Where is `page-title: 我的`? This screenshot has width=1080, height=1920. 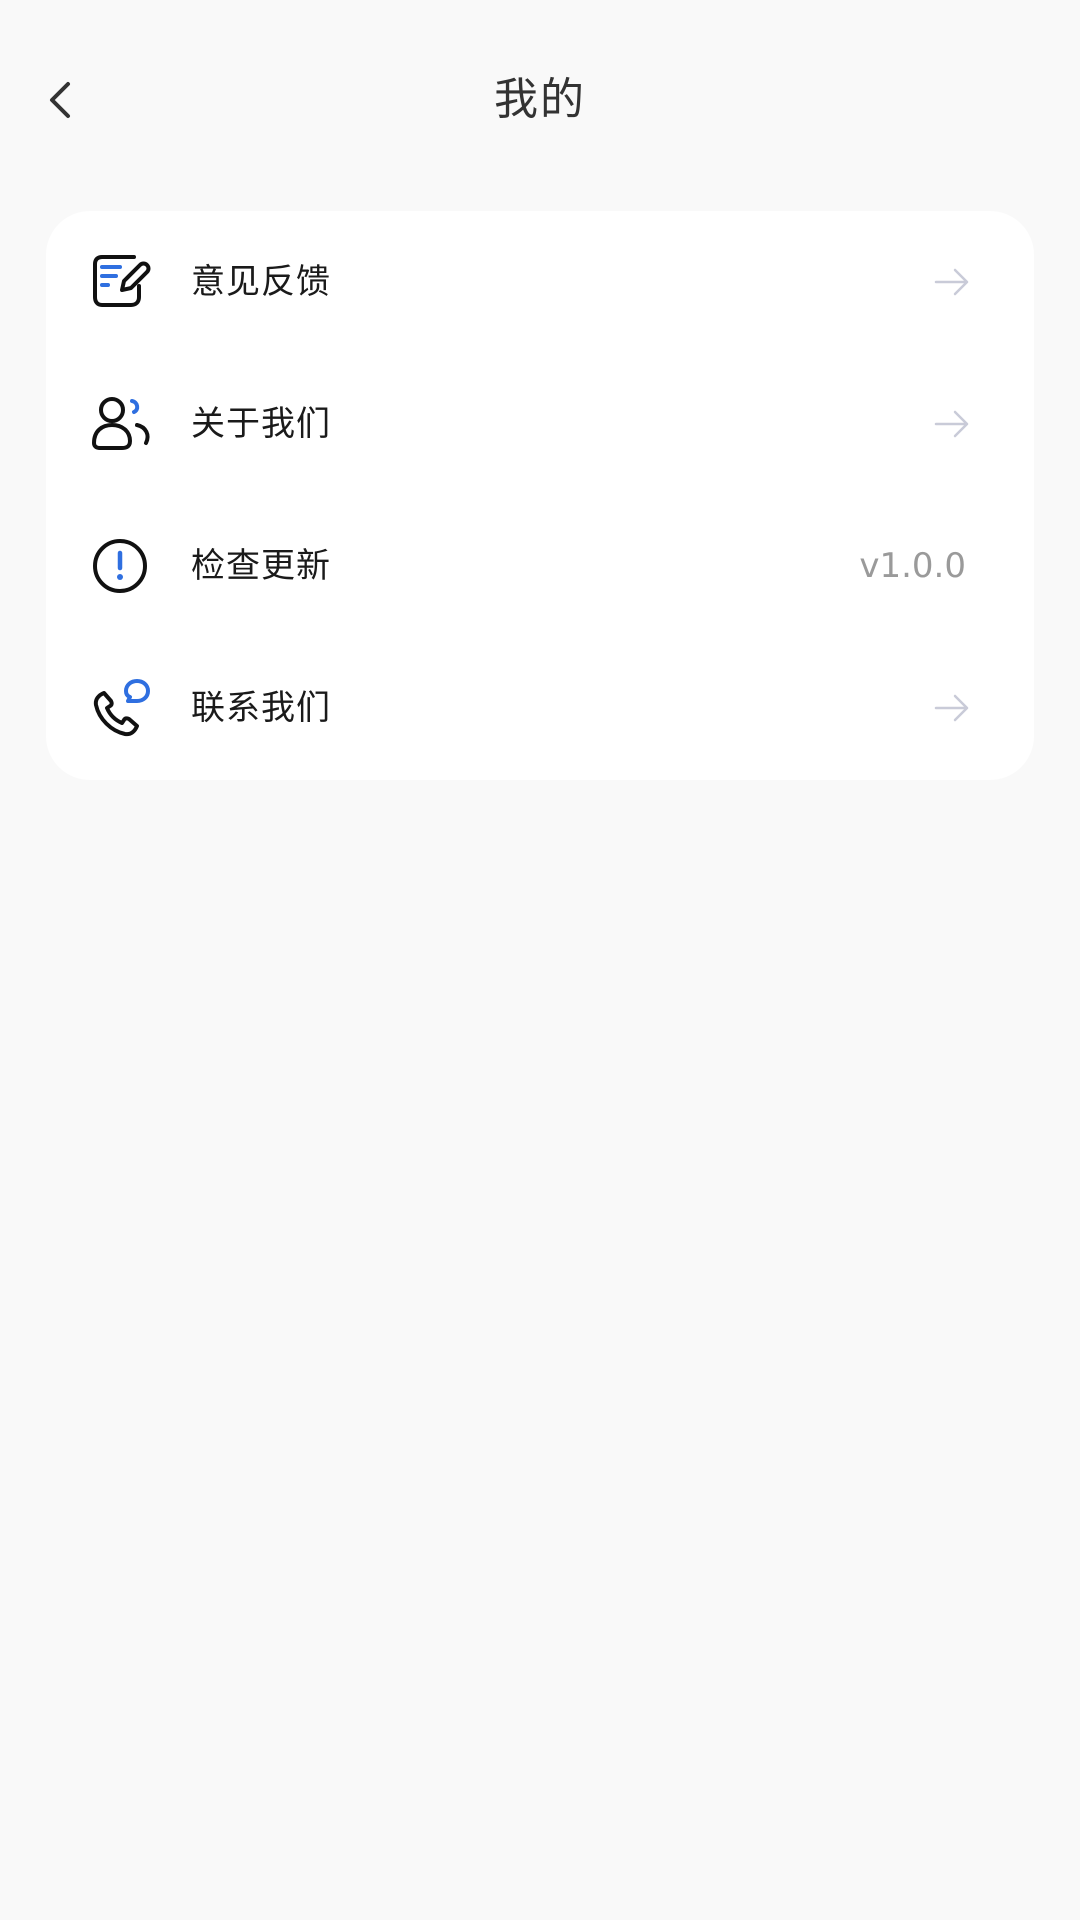 page-title: 我的 is located at coordinates (540, 99).